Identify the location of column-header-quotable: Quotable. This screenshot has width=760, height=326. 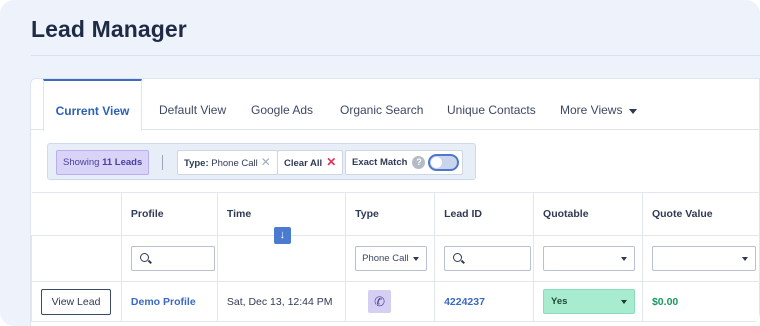
(588, 214).